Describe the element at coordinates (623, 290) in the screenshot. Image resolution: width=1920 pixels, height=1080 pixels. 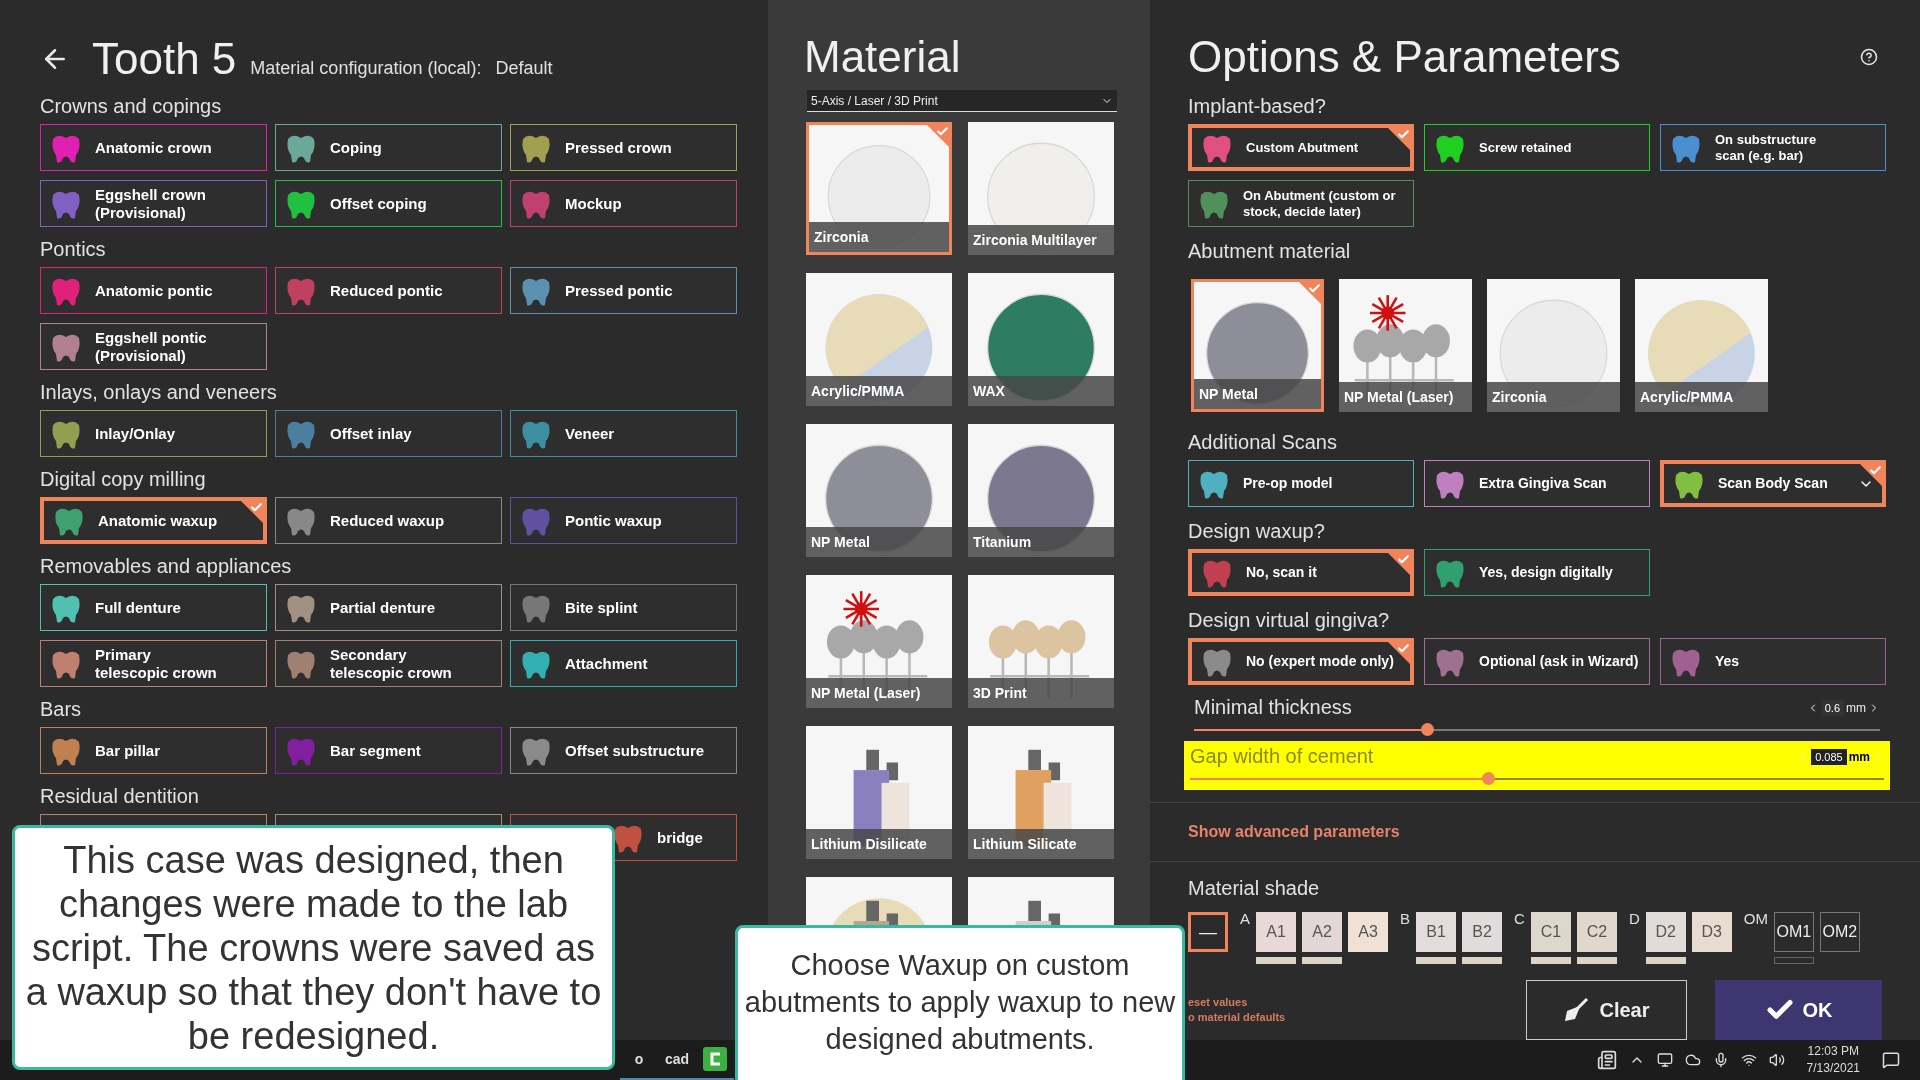
I see `option-button: Pressed pontic` at that location.